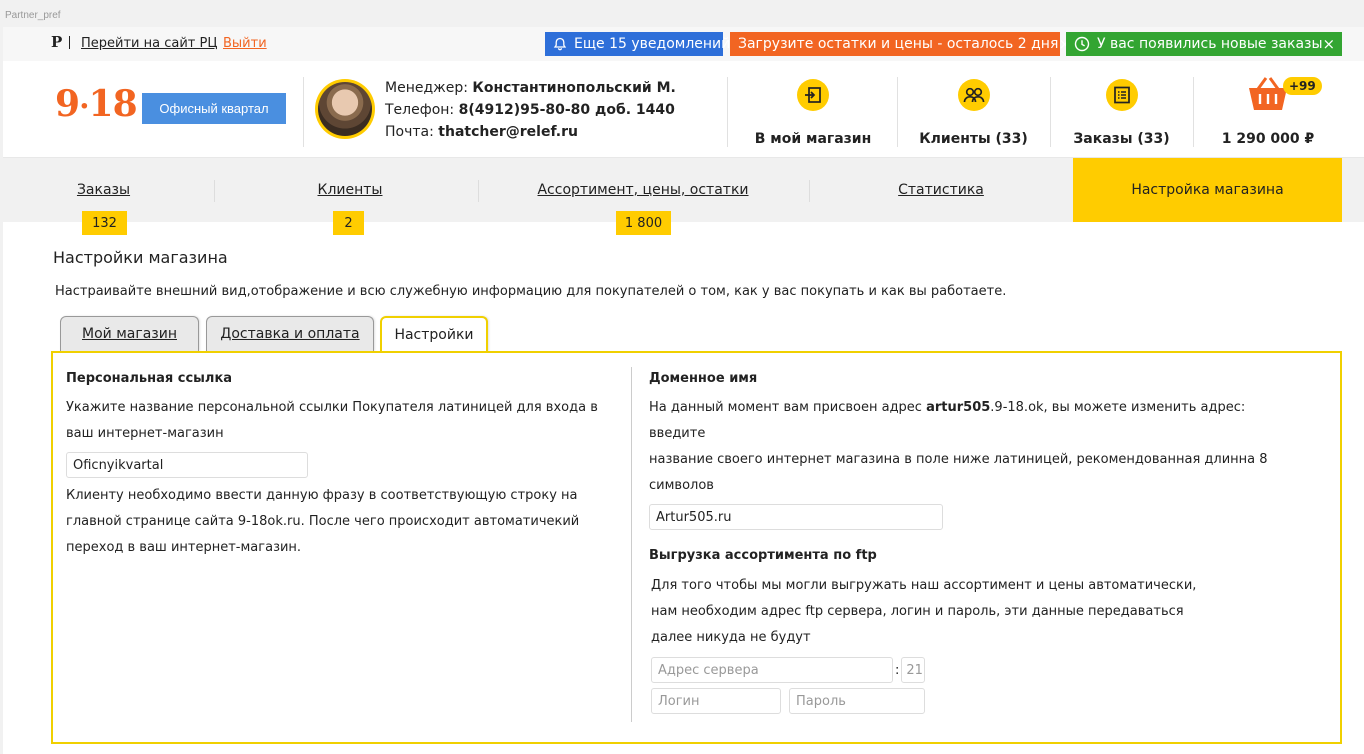 This screenshot has height=754, width=1364. What do you see at coordinates (245, 43) in the screenshot?
I see `logout-link: Выйти` at bounding box center [245, 43].